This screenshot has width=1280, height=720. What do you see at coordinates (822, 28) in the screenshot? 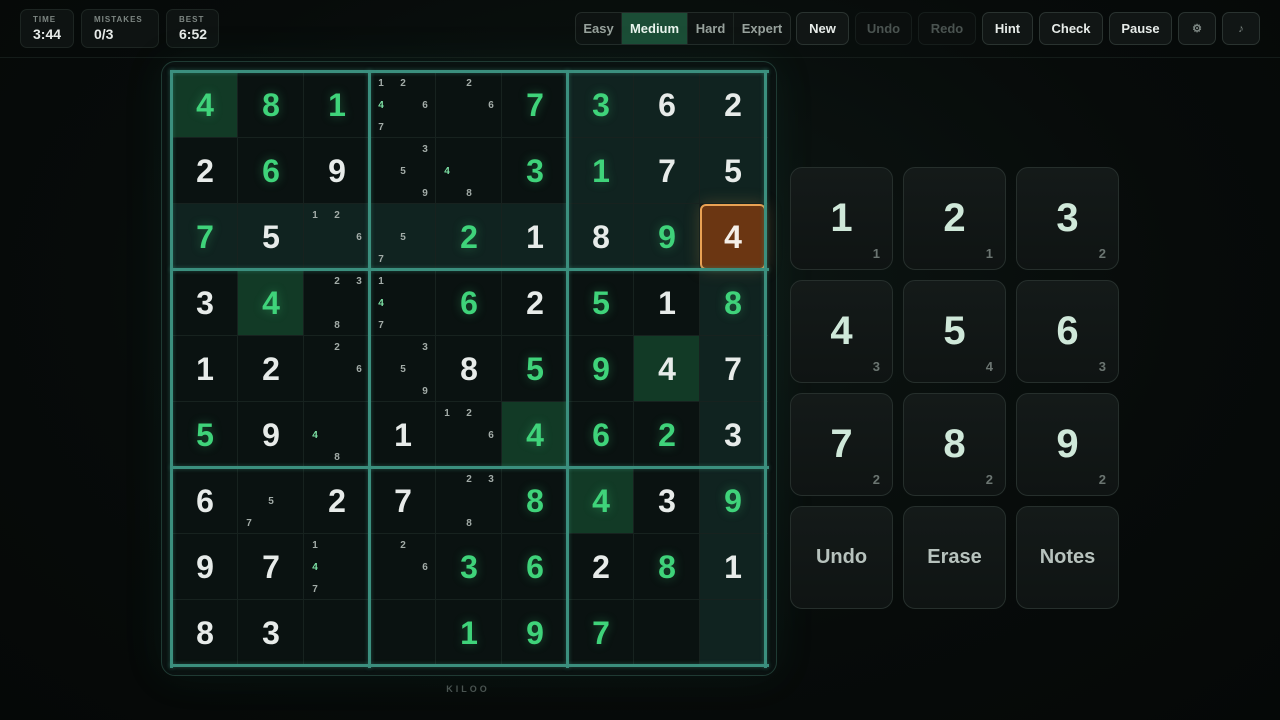
I see `new-game-button: New` at bounding box center [822, 28].